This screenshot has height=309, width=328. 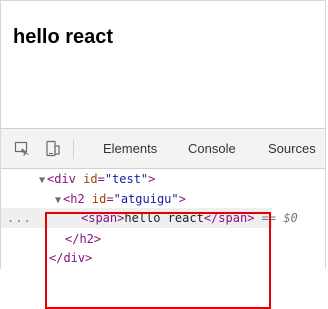 What do you see at coordinates (152, 179) in the screenshot?
I see `div-close-bracket: >` at bounding box center [152, 179].